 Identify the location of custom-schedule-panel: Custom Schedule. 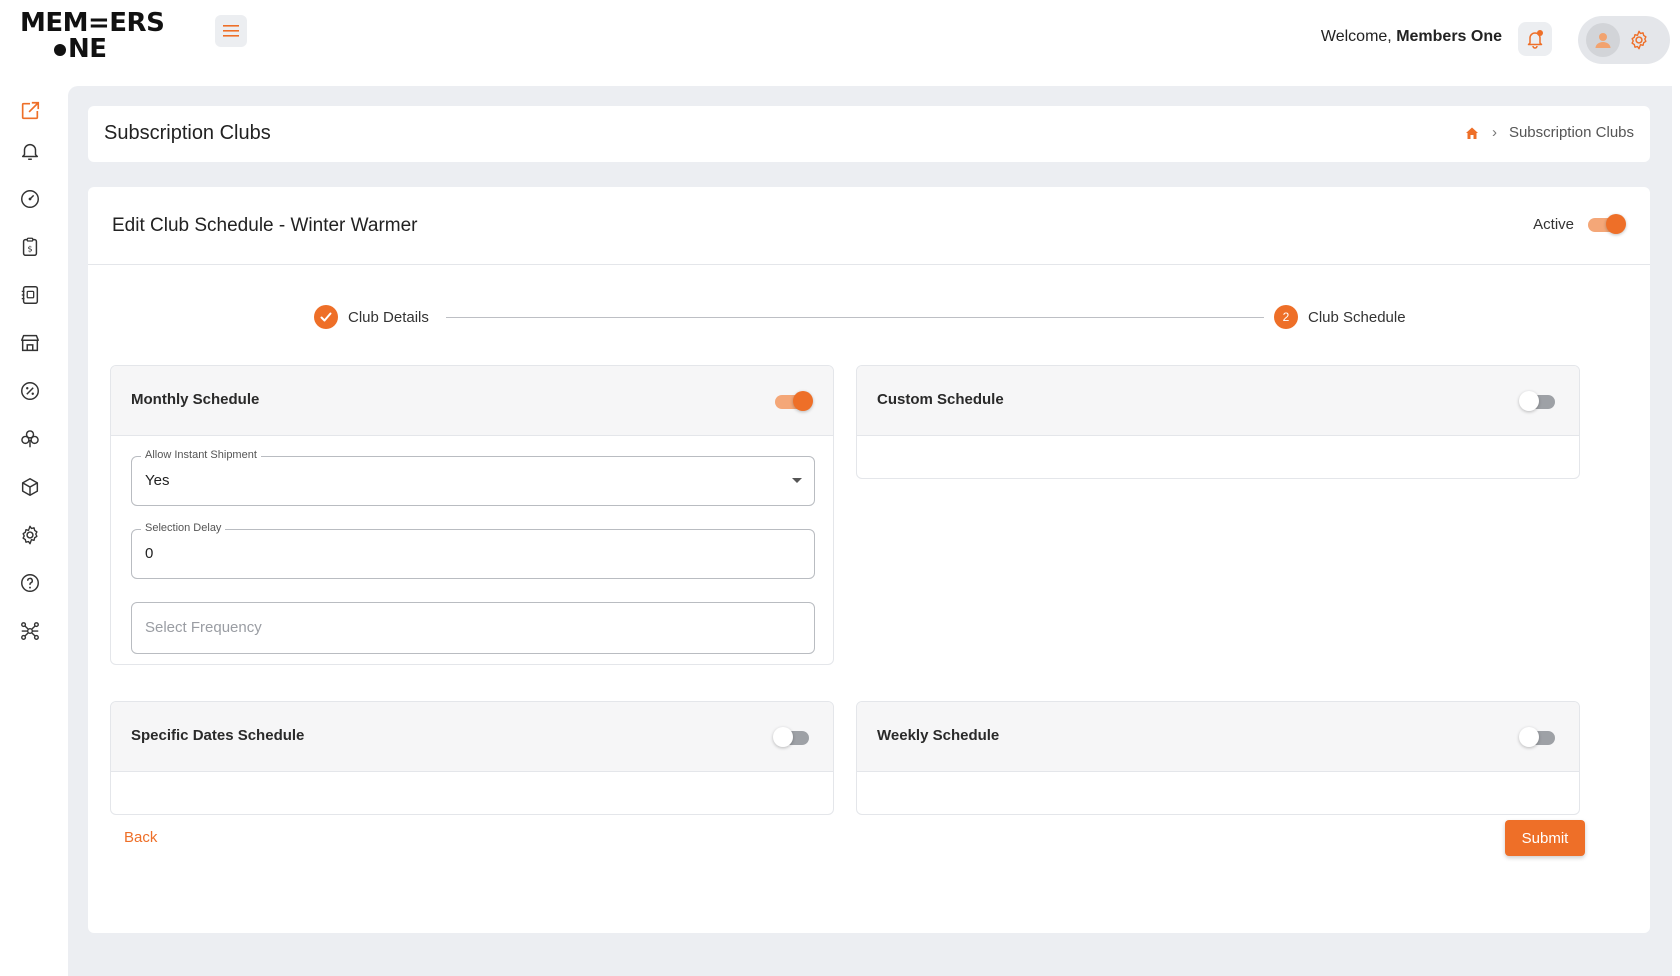
(1218, 422).